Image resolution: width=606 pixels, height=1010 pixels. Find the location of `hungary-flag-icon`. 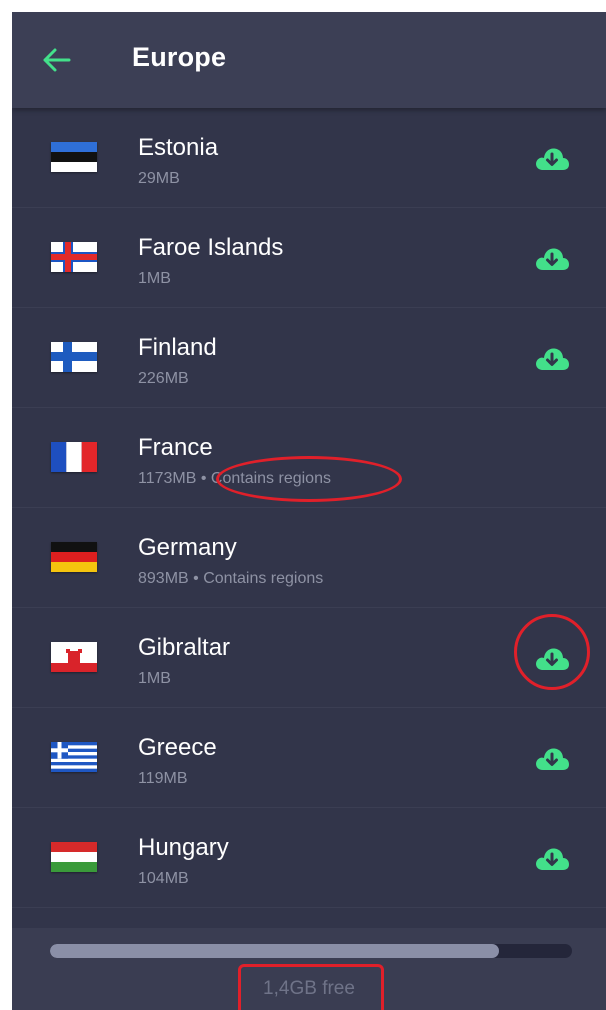

hungary-flag-icon is located at coordinates (74, 857).